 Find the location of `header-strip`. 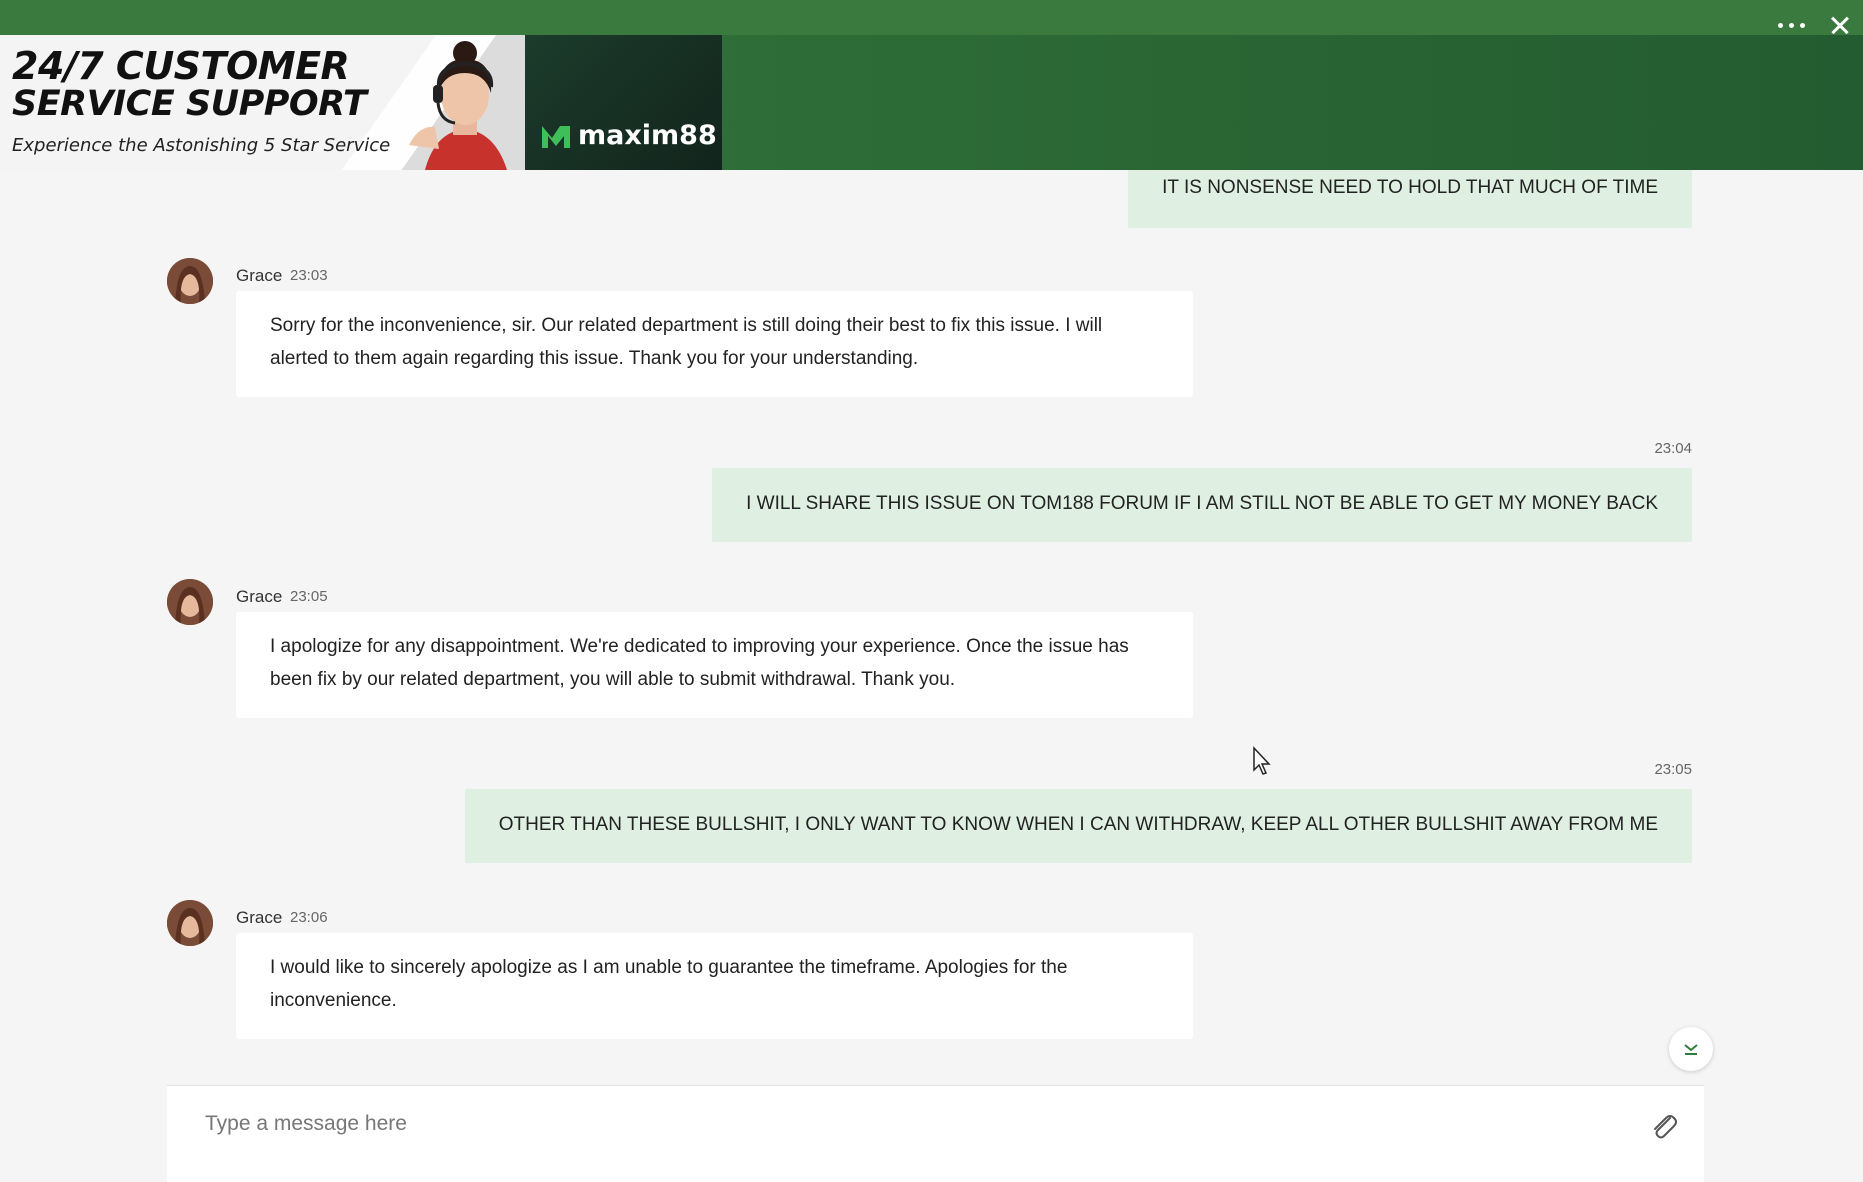

header-strip is located at coordinates (931, 17).